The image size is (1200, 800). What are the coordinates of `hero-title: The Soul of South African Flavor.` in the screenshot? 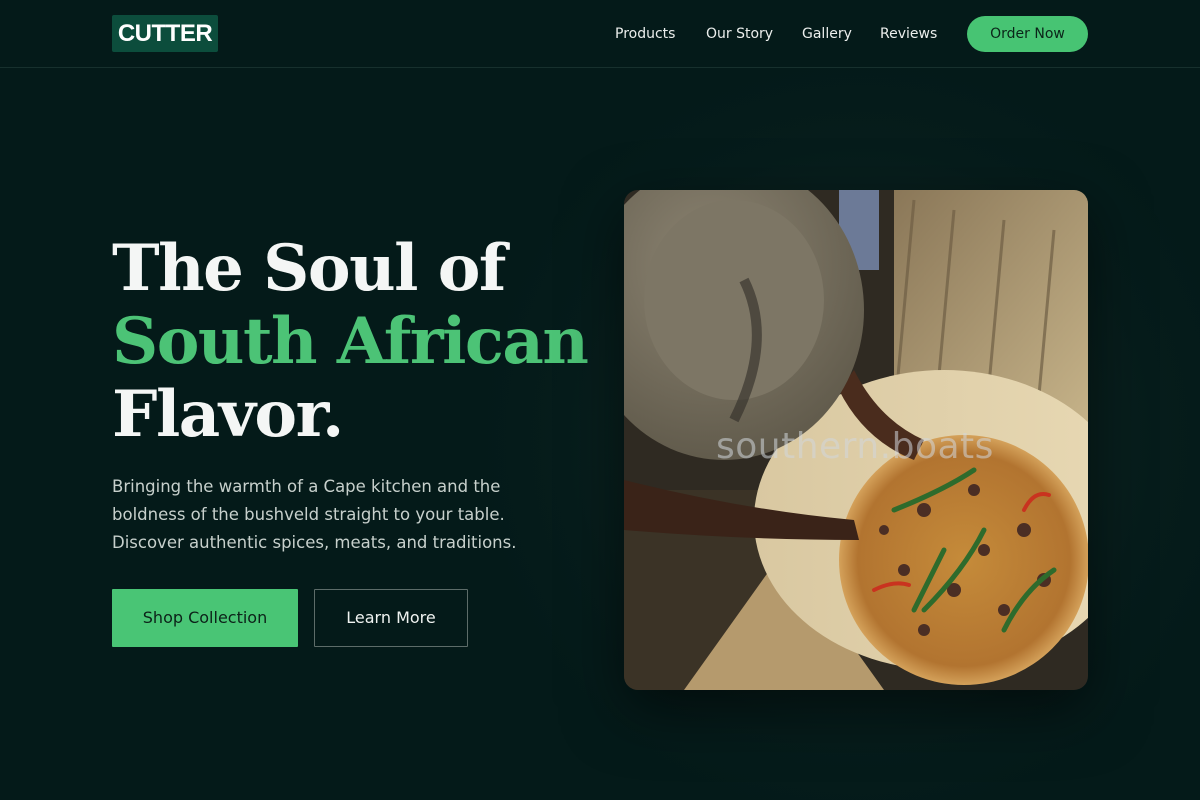 It's located at (362, 341).